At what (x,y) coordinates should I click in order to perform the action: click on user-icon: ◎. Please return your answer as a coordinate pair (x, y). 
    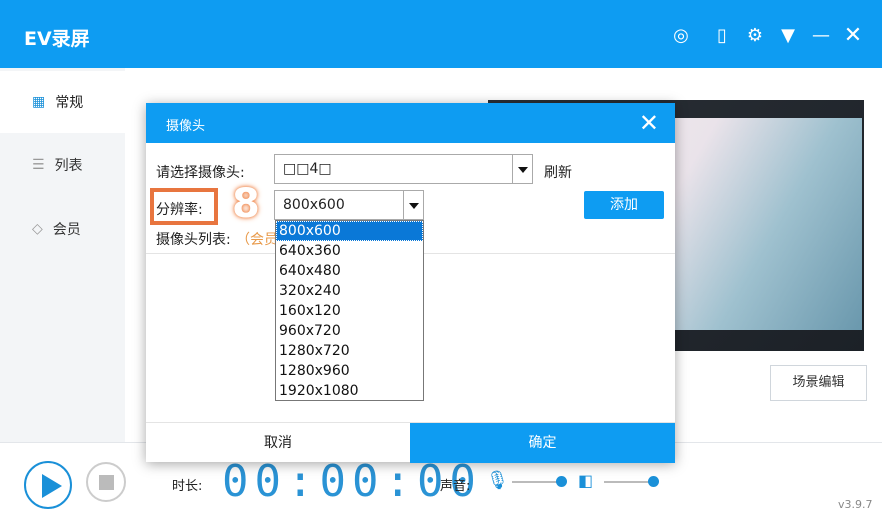
    Looking at the image, I should click on (681, 36).